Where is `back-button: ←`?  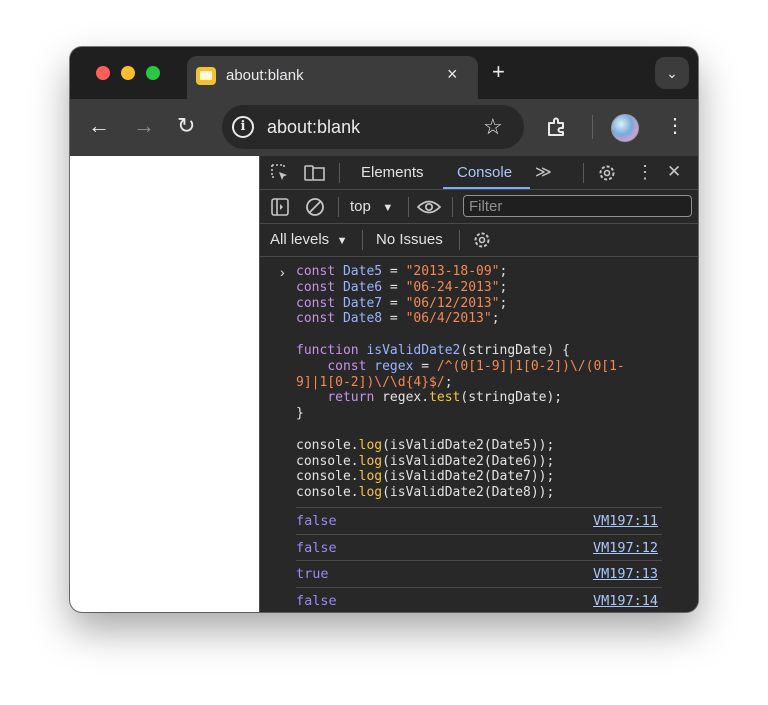 back-button: ← is located at coordinates (99, 126).